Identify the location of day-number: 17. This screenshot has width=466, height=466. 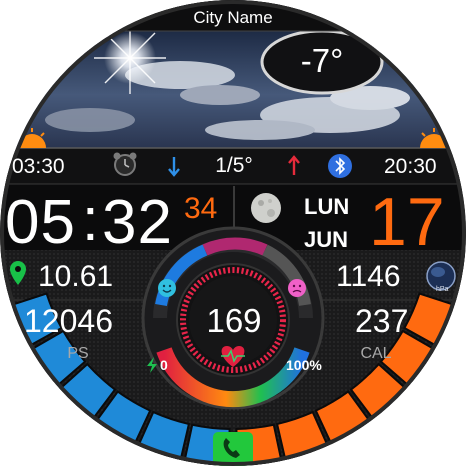
(407, 222).